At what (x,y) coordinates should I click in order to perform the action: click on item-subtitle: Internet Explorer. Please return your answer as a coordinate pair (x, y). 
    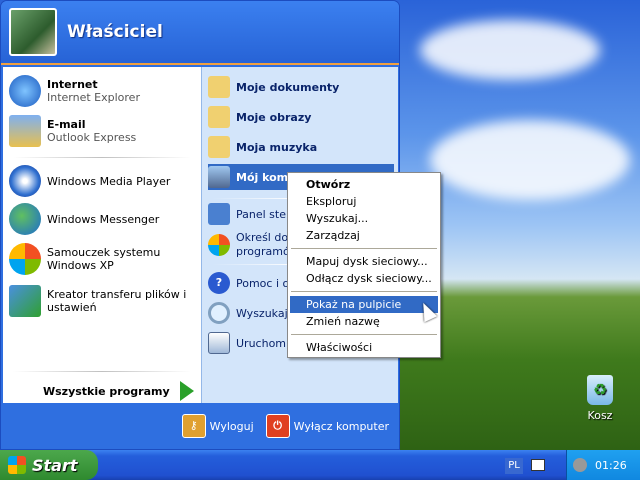
    Looking at the image, I should click on (93, 97).